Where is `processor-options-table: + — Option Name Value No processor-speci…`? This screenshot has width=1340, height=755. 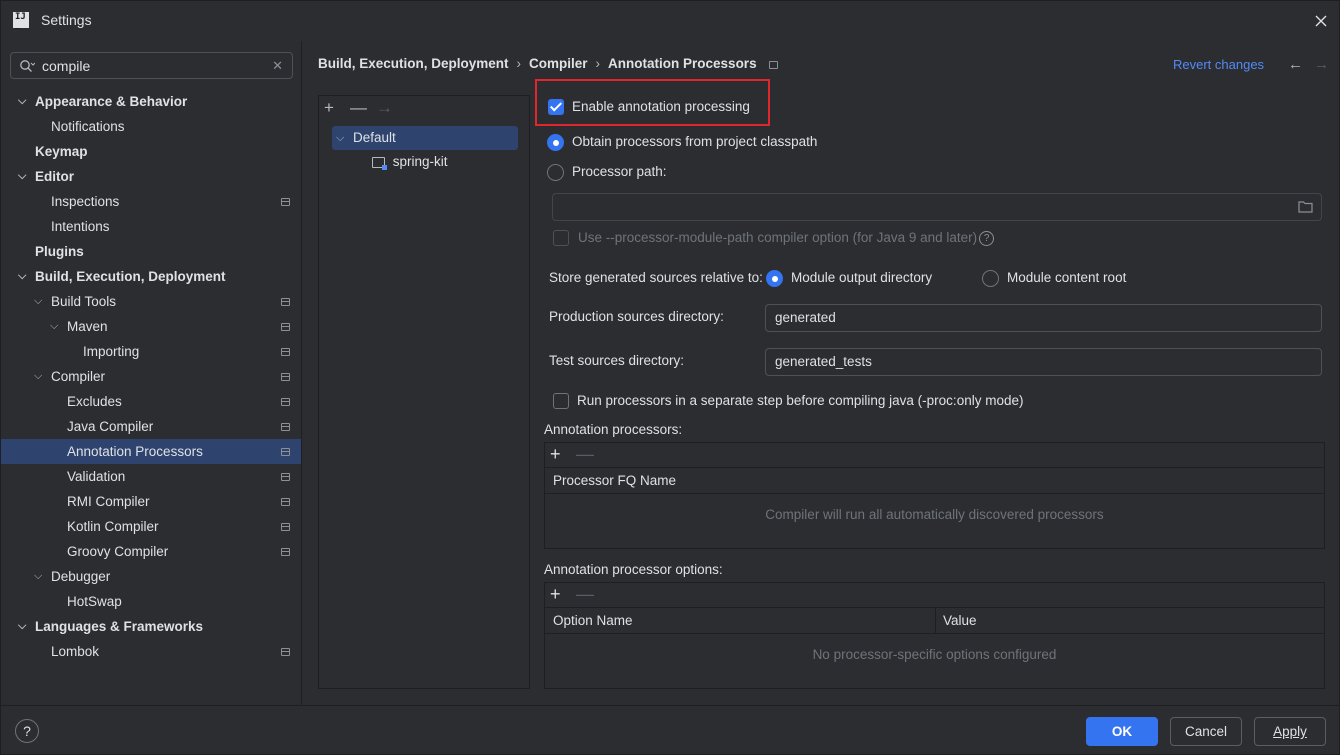 processor-options-table: + — Option Name Value No processor-speci… is located at coordinates (934, 635).